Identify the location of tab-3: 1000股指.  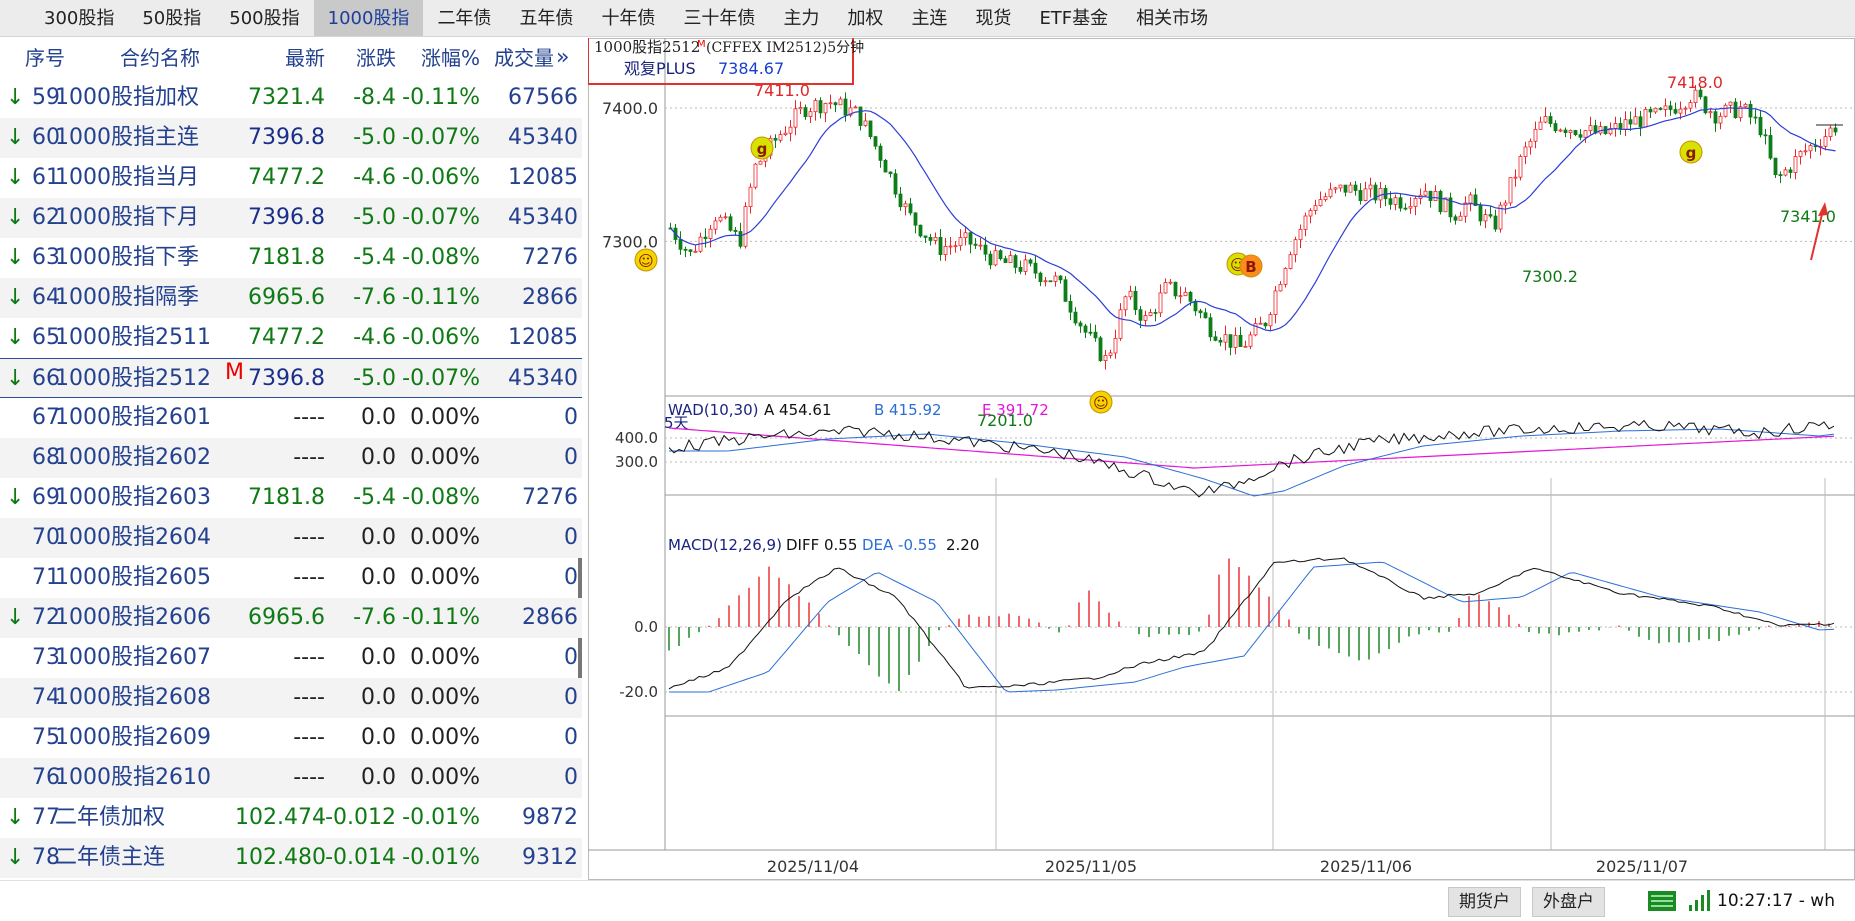
(368, 18).